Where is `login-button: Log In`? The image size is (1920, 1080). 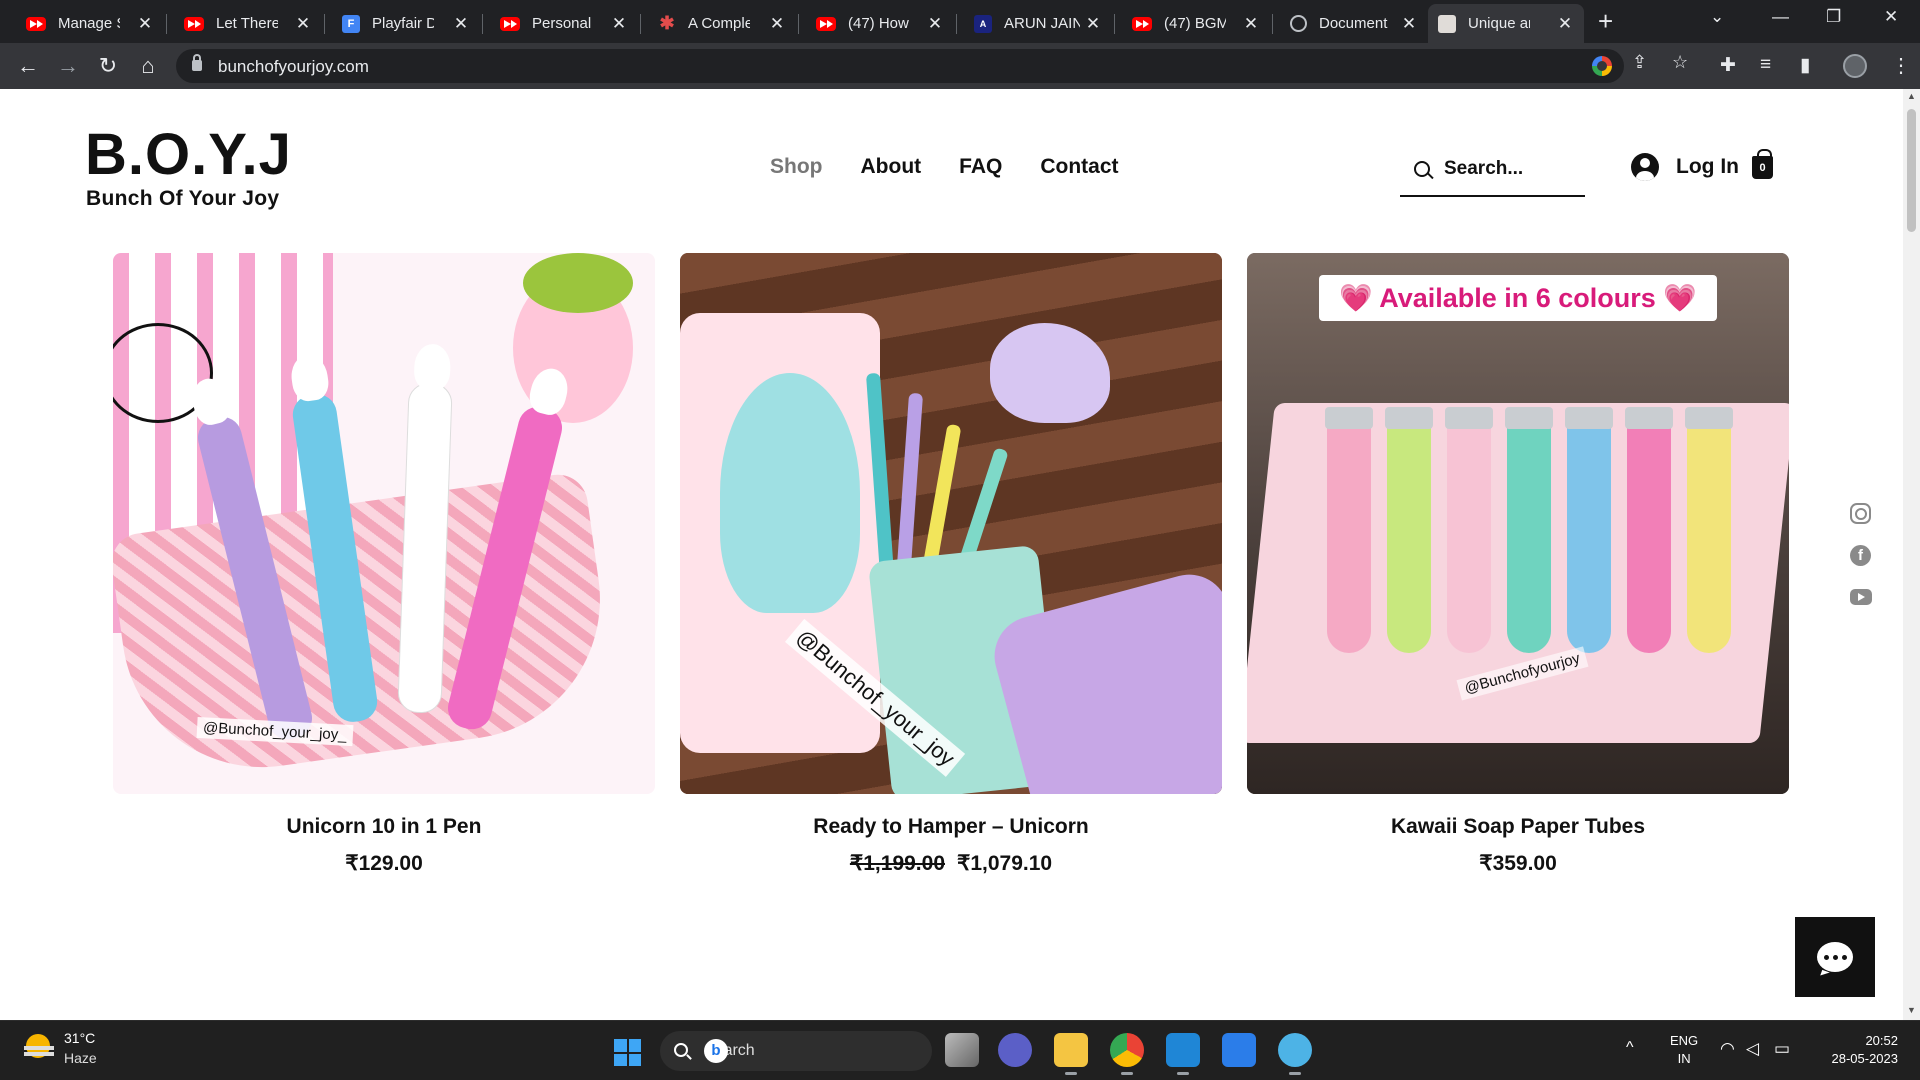 login-button: Log In is located at coordinates (1676, 167).